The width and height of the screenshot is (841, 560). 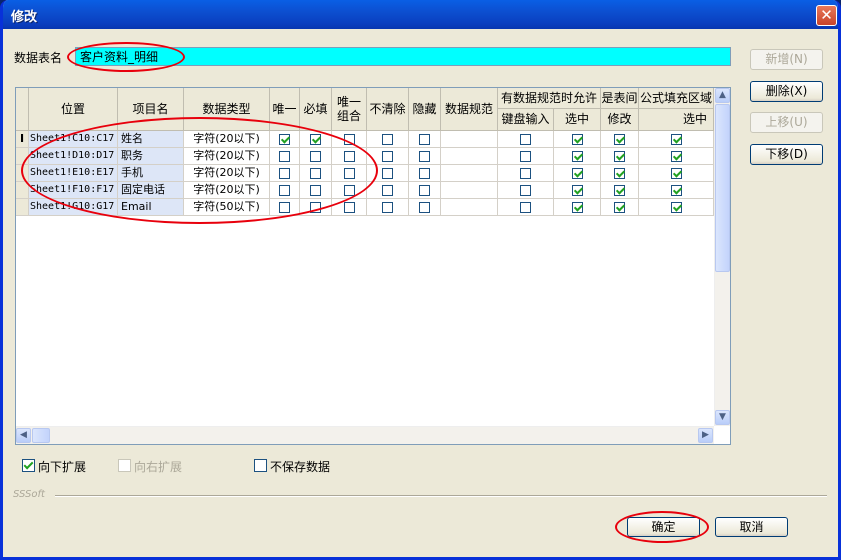 I want to click on combo-checkbox, so click(x=349, y=207).